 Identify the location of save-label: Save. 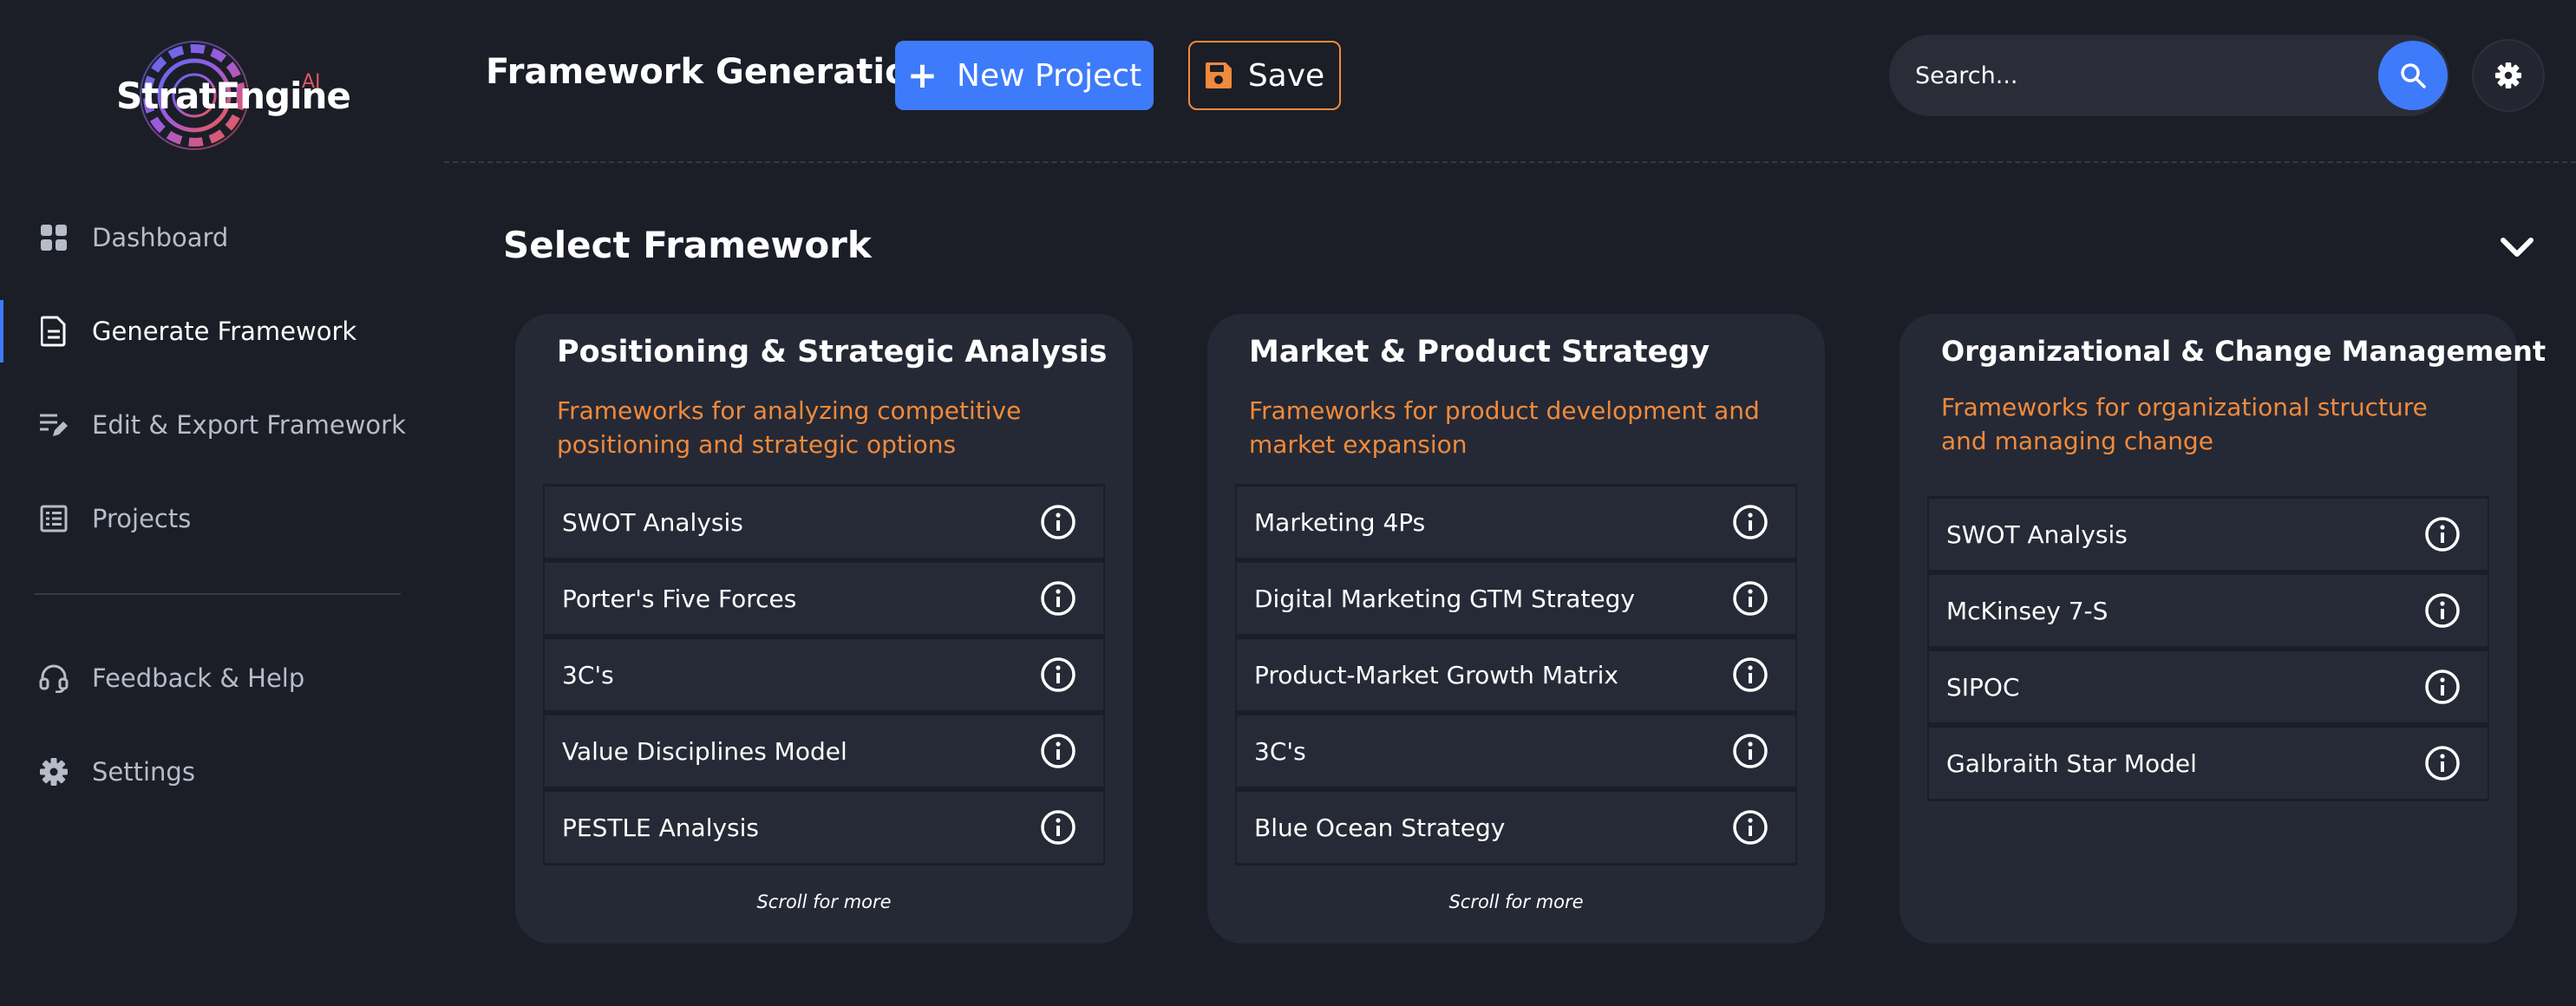
(1286, 75).